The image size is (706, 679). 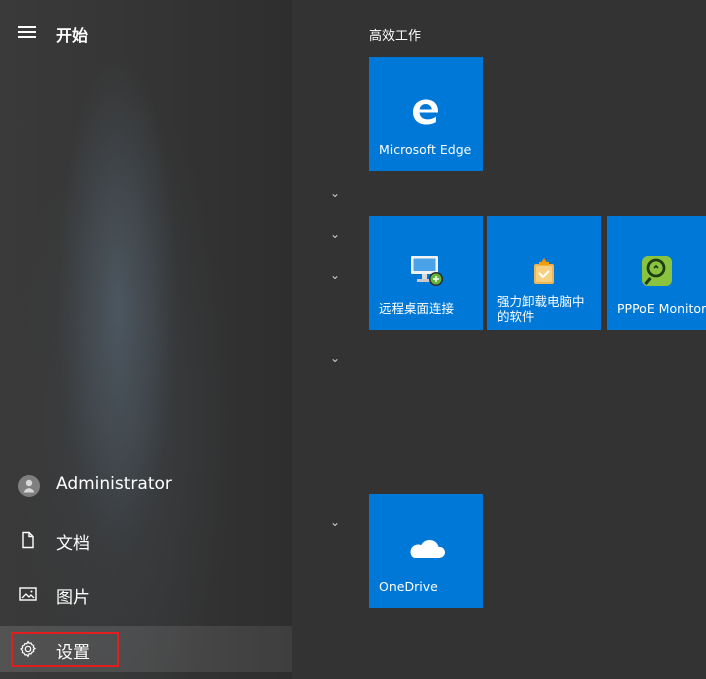 What do you see at coordinates (146, 594) in the screenshot?
I see `pictures-item: 图片` at bounding box center [146, 594].